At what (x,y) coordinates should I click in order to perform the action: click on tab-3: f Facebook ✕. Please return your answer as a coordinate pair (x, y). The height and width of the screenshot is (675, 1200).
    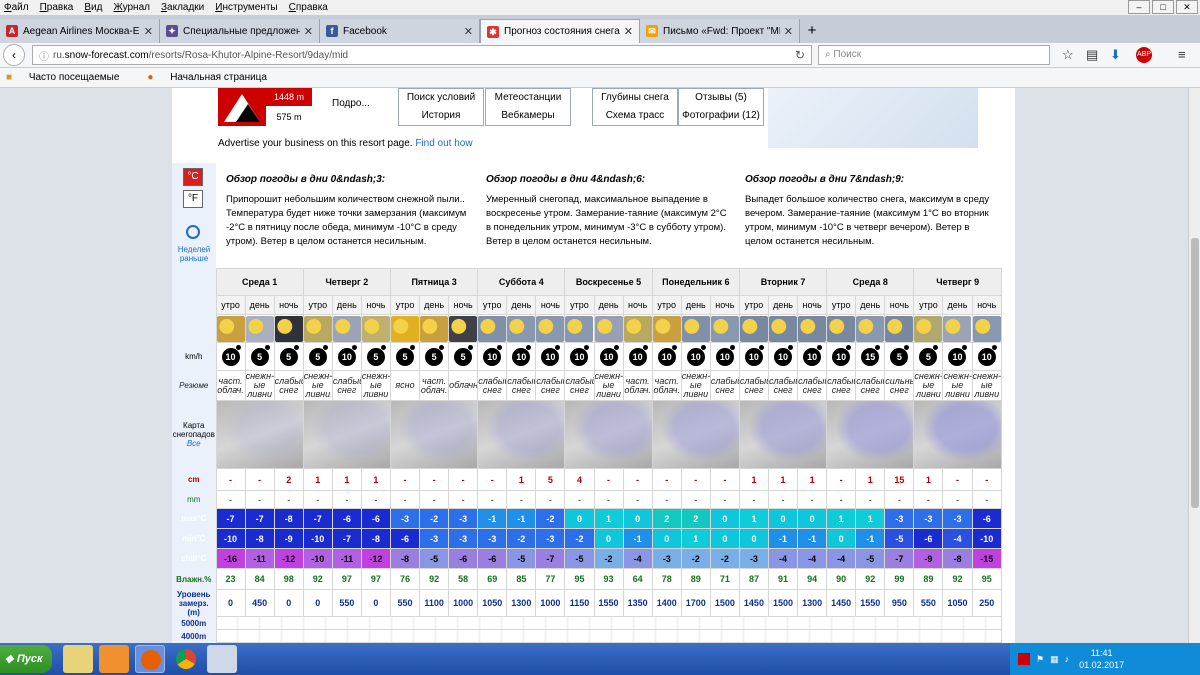
    Looking at the image, I should click on (400, 31).